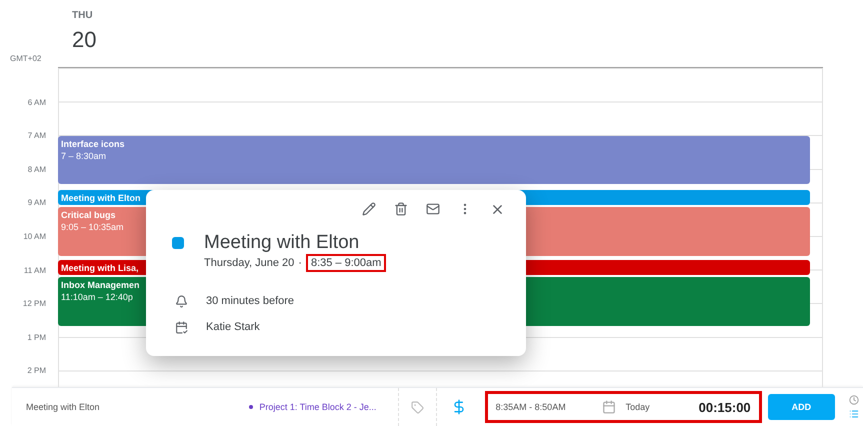 This screenshot has height=426, width=863. Describe the element at coordinates (233, 327) in the screenshot. I see `calendar-owner: Katie Stark` at that location.